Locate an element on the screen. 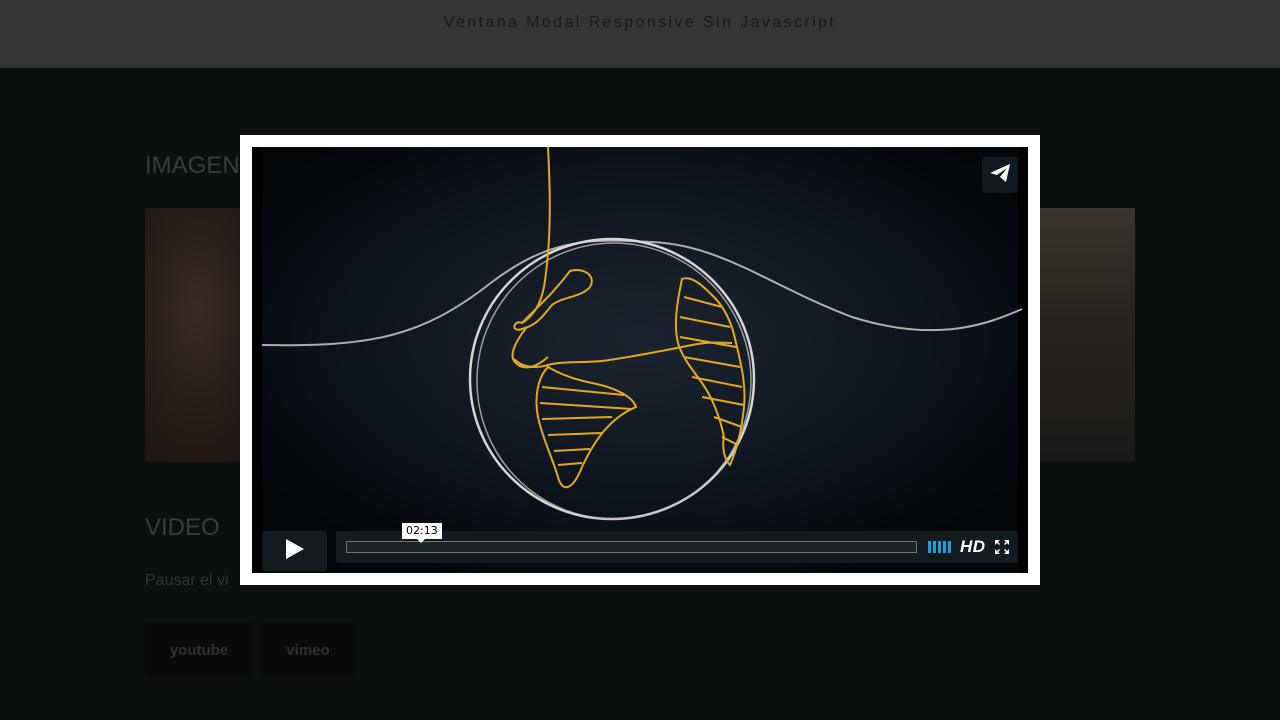  time-tooltip: 02:13 is located at coordinates (422, 533).